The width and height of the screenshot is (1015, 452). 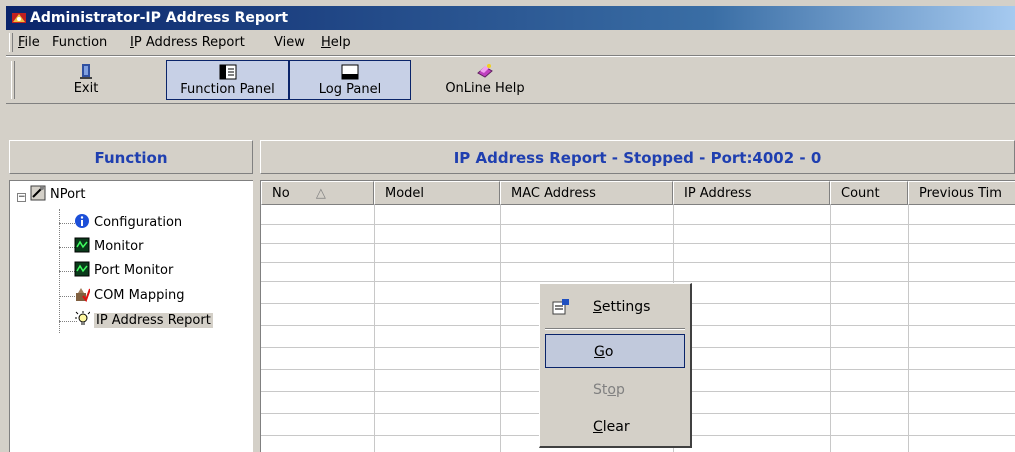 I want to click on tree-item-com-mapping: COM Mapping, so click(x=129, y=296).